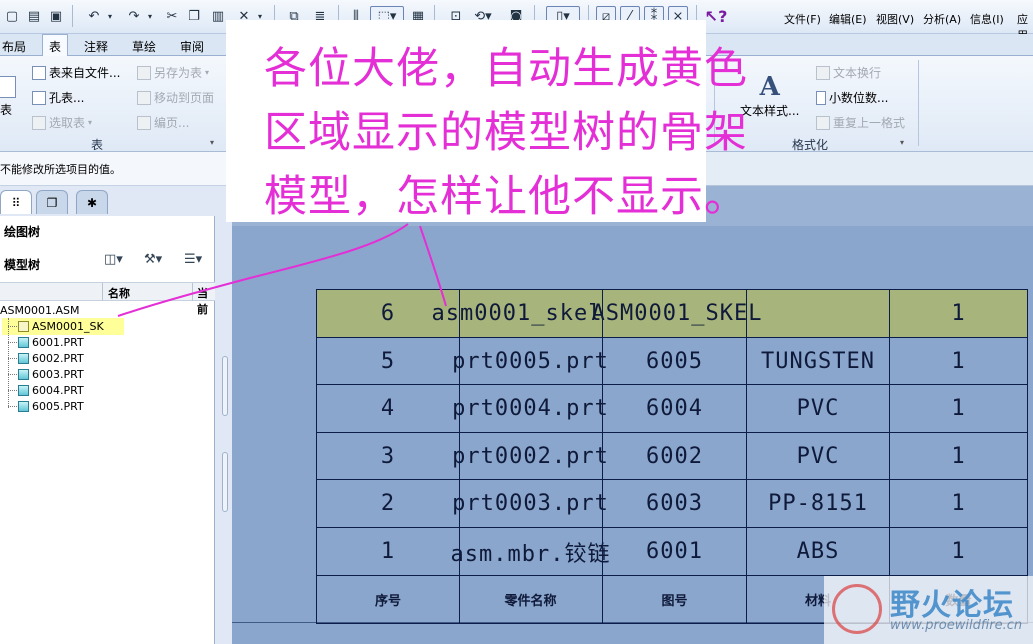  What do you see at coordinates (116, 201) in the screenshot?
I see `navigator-tabs: ⠿ ❐ ✱` at bounding box center [116, 201].